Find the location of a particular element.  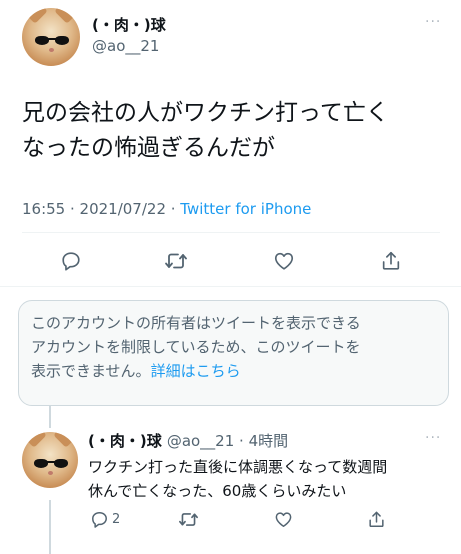

notice-text-line: 表示できません。詳細はこちら is located at coordinates (233, 371).